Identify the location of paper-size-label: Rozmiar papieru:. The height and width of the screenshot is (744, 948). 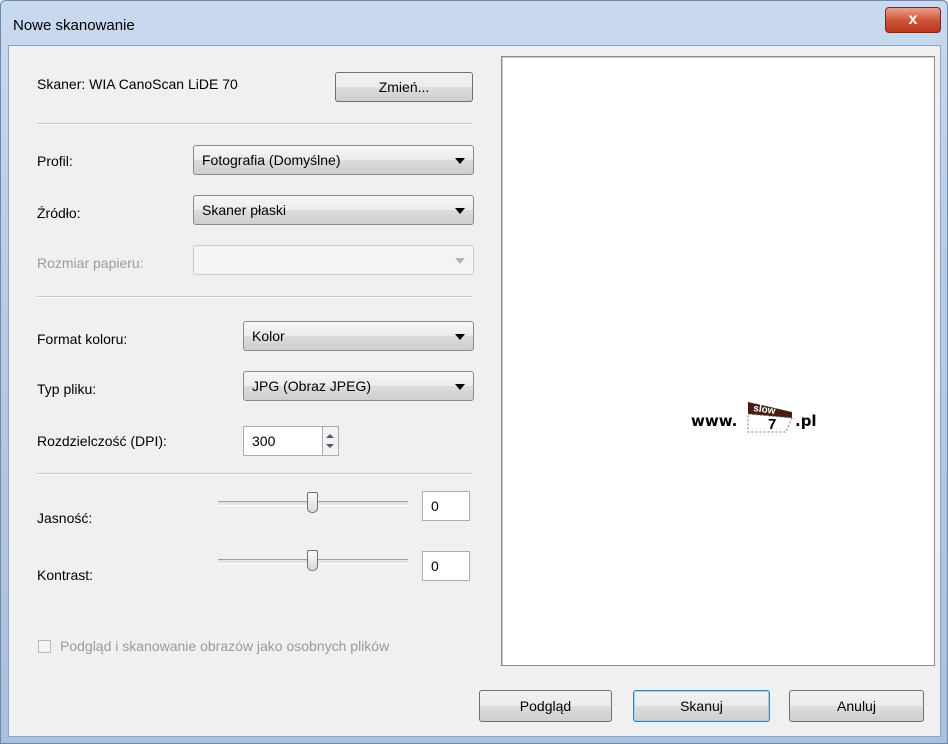
(90, 263).